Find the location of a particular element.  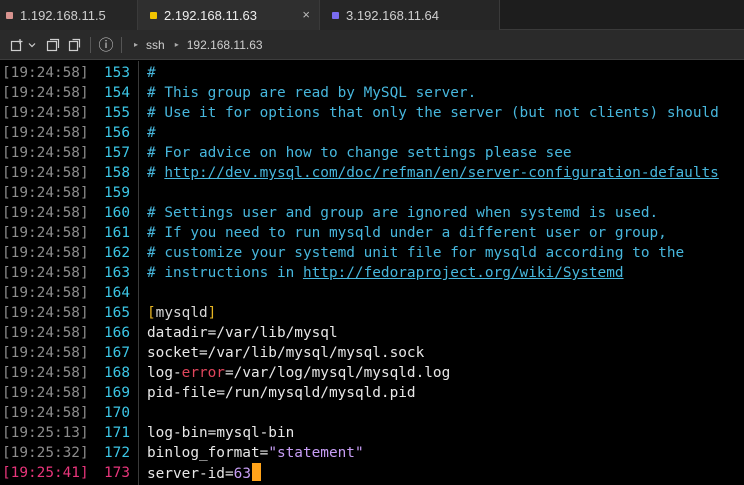

tab-session-3: 3.192.168.11.64 is located at coordinates (410, 15).